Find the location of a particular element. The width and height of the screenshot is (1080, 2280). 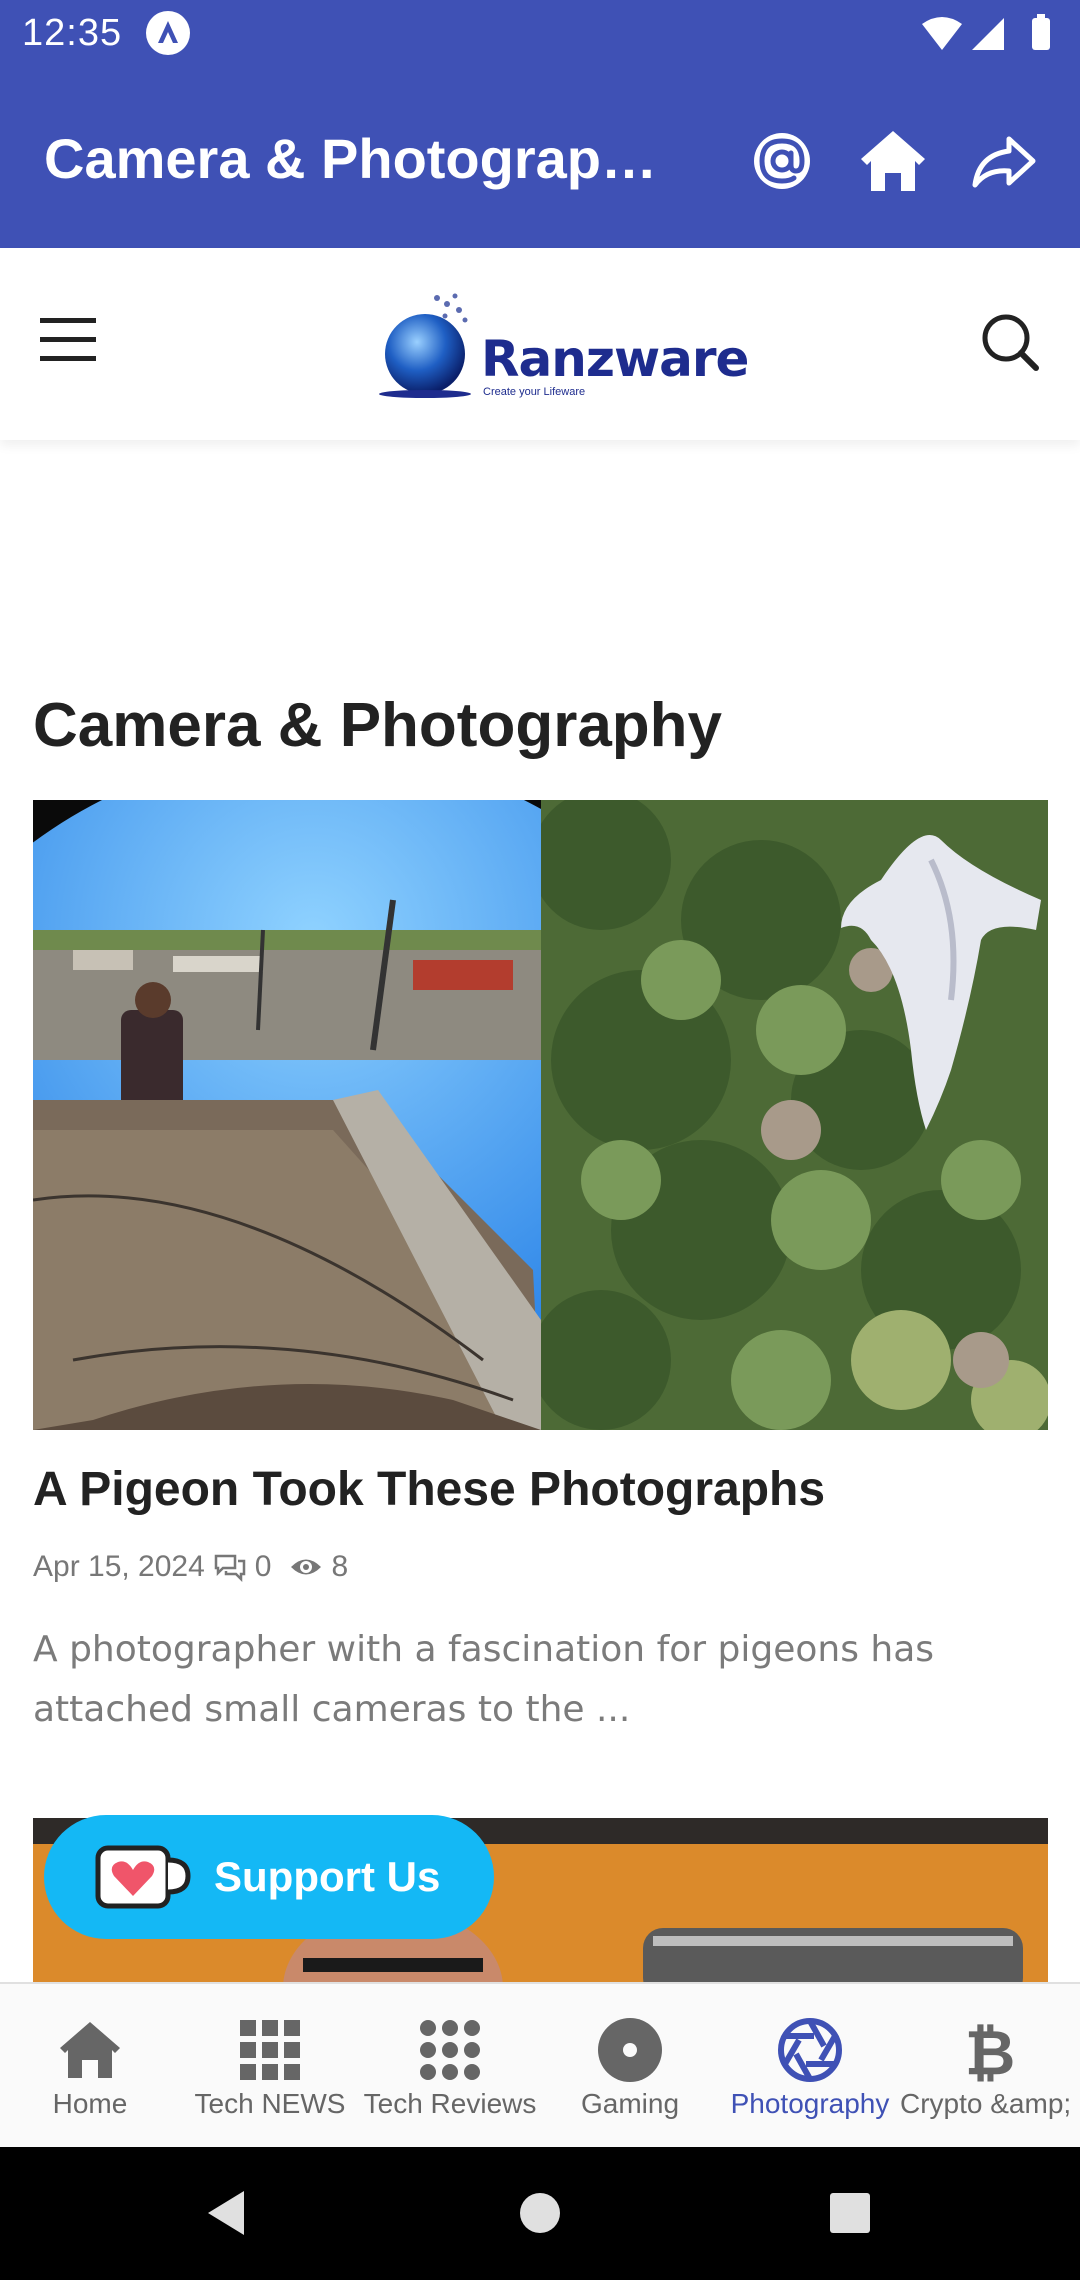

dots-grid-icon is located at coordinates (450, 2050).